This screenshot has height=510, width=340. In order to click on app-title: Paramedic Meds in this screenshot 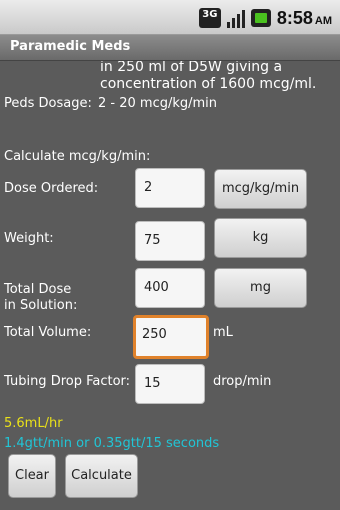, I will do `click(70, 46)`.